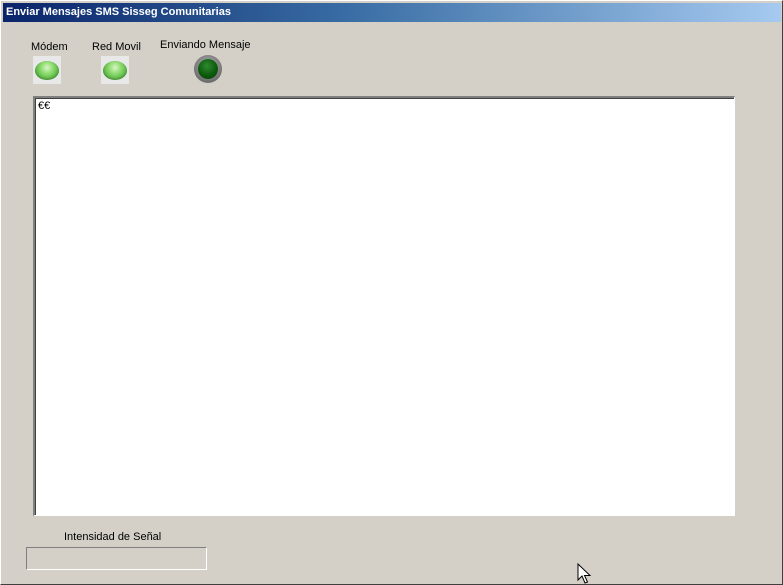 The image size is (783, 585). What do you see at coordinates (116, 558) in the screenshot?
I see `signal-strength-progress-bar` at bounding box center [116, 558].